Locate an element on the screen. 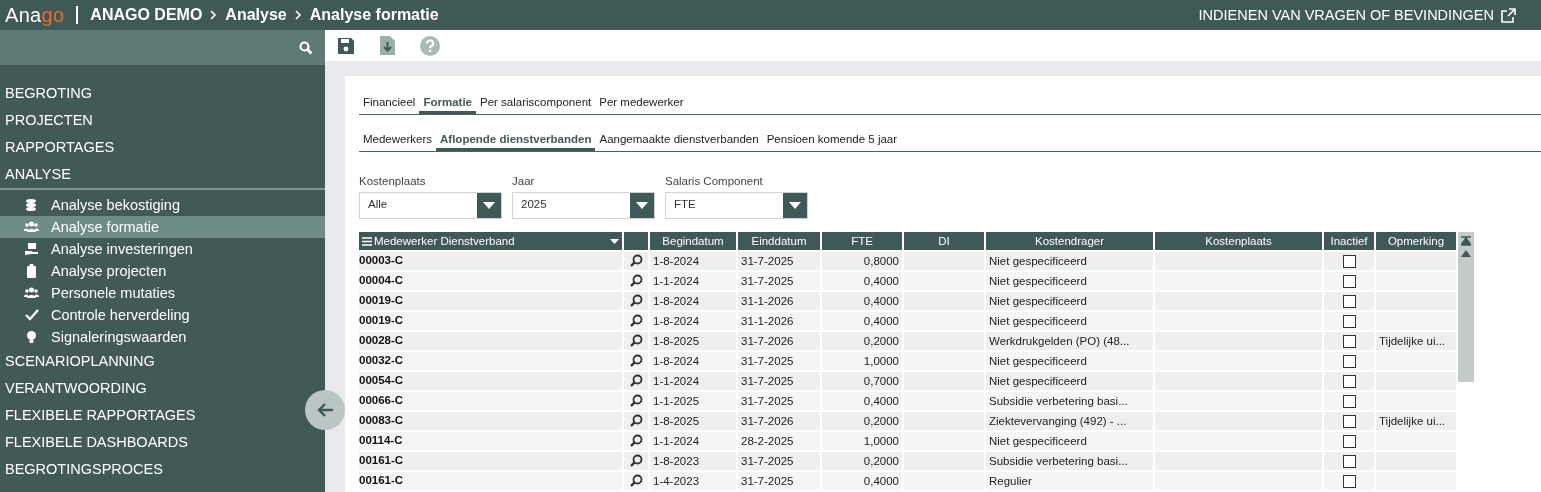  menu-item: FLEXIBELE DASHBOARDS is located at coordinates (96, 442).